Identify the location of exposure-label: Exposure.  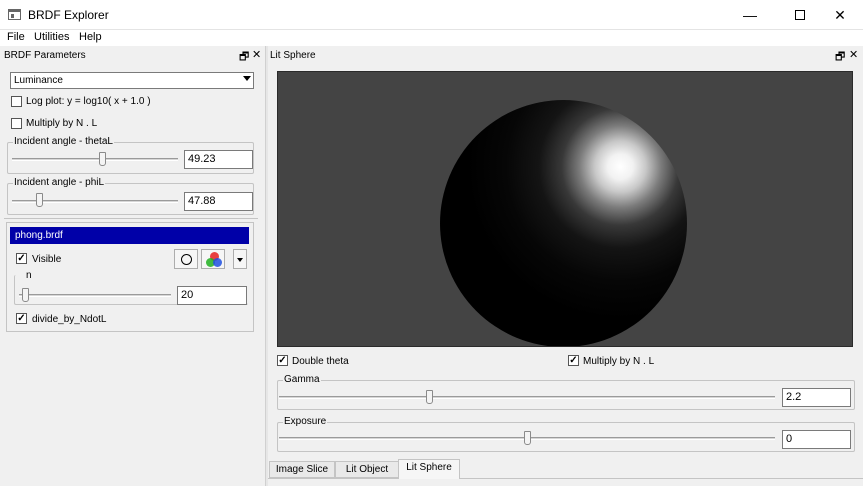
(305, 421).